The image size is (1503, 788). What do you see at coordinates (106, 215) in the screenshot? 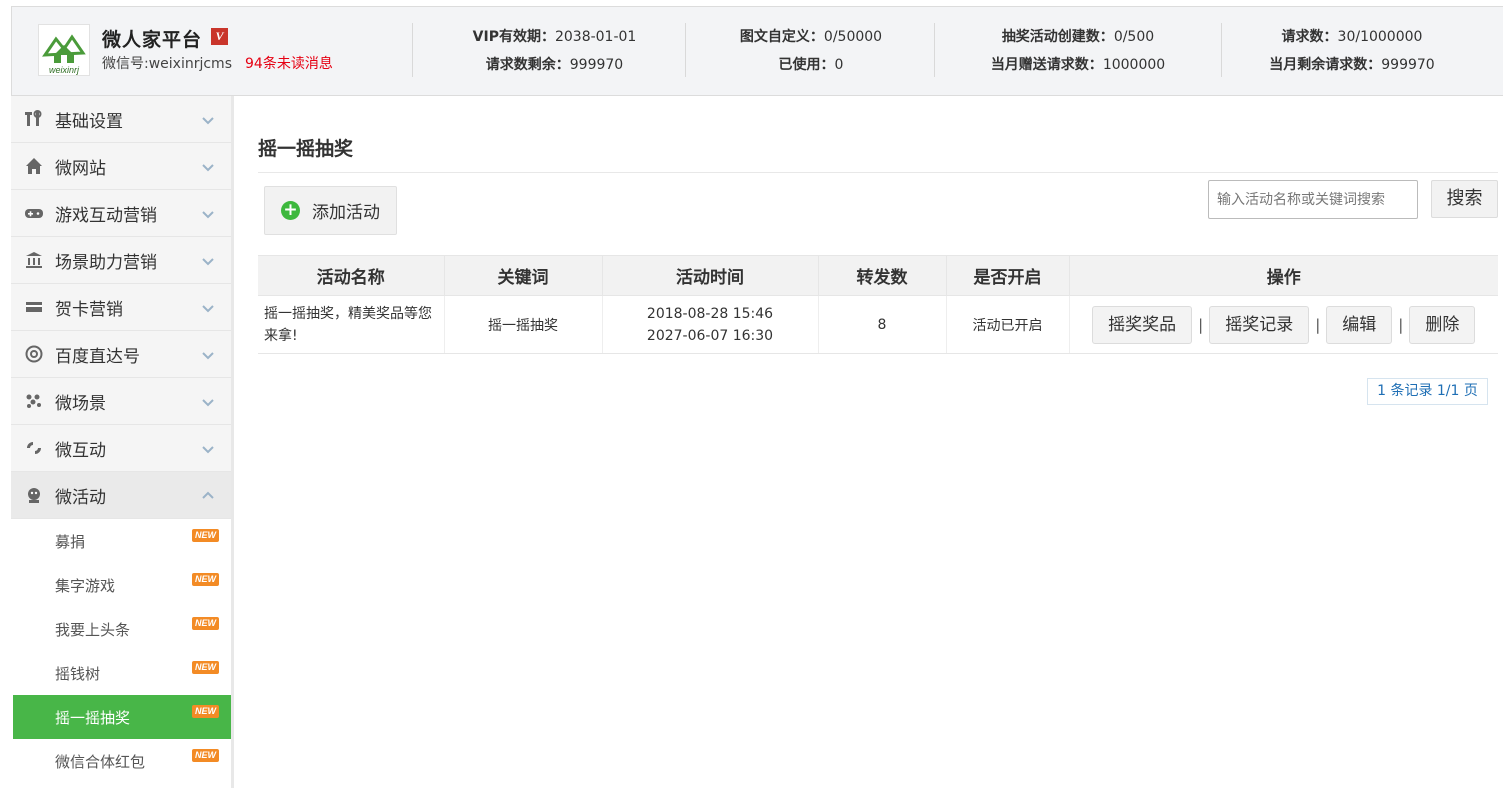
I see `sidebar-item-label: 游戏互动营销` at bounding box center [106, 215].